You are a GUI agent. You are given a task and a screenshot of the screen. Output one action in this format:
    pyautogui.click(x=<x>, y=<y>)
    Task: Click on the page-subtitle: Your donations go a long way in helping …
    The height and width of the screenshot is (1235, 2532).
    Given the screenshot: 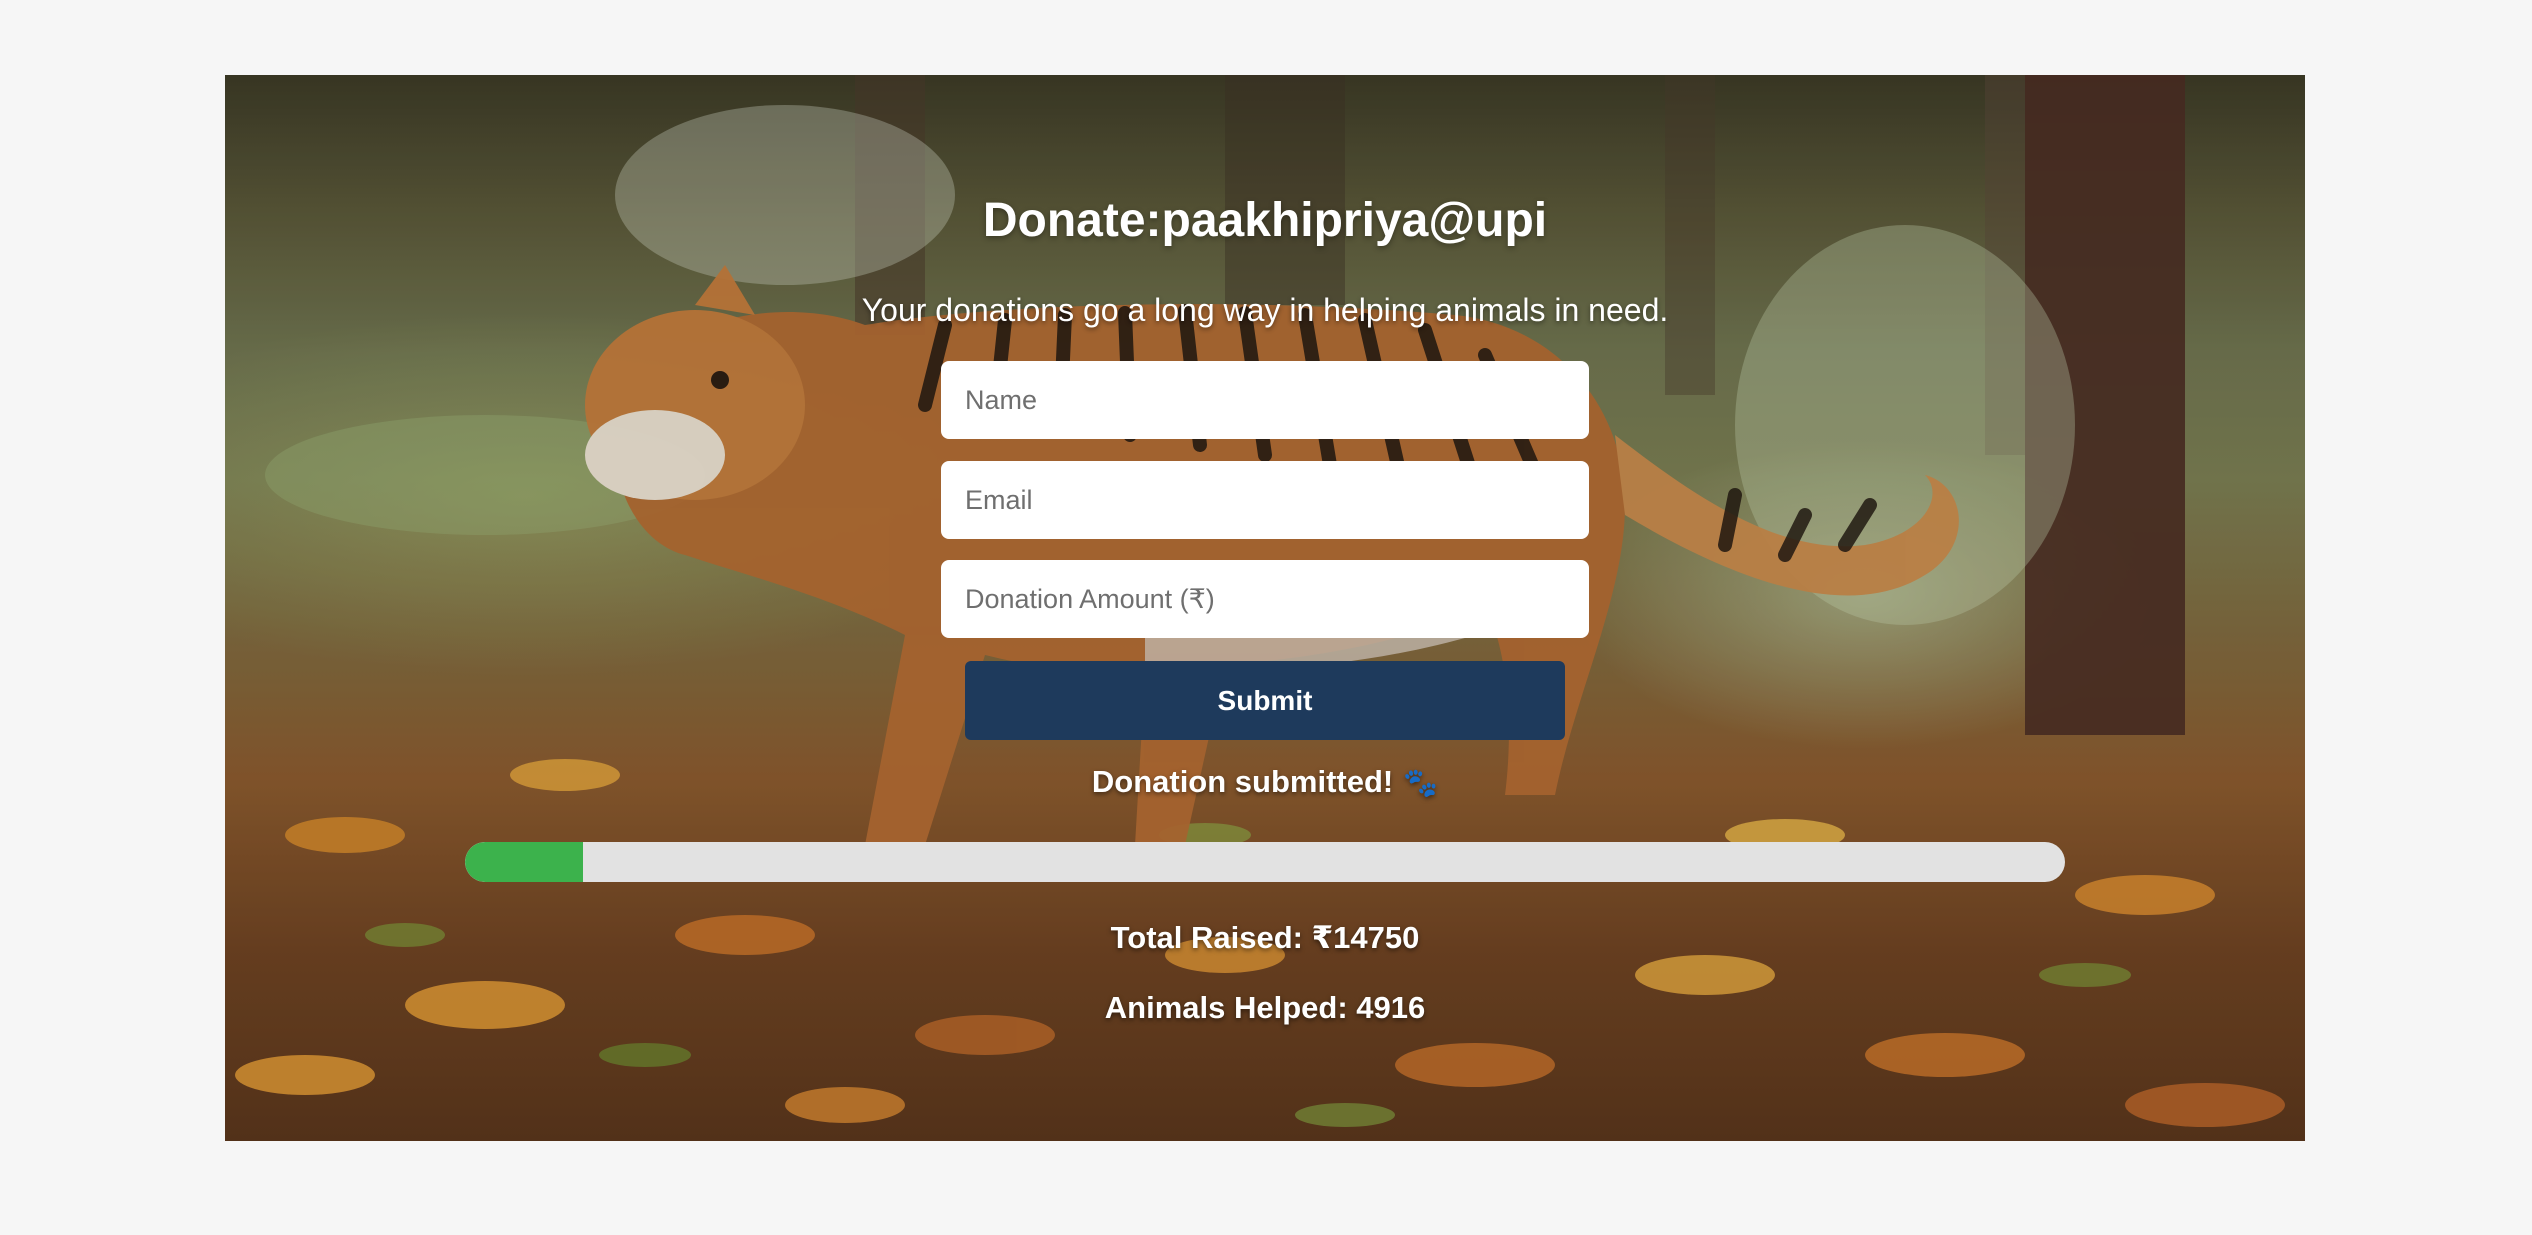 What is the action you would take?
    pyautogui.click(x=1265, y=310)
    